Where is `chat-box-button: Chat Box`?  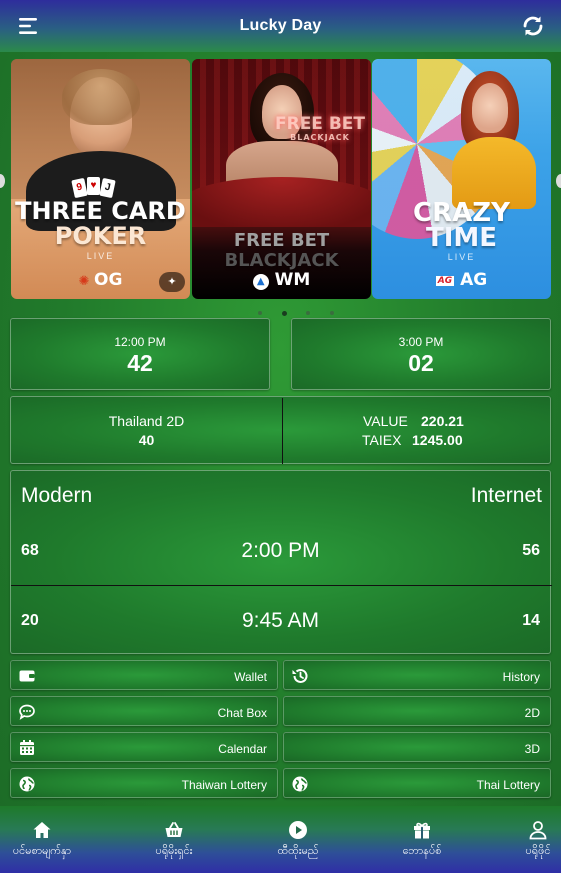
chat-box-button: Chat Box is located at coordinates (144, 711).